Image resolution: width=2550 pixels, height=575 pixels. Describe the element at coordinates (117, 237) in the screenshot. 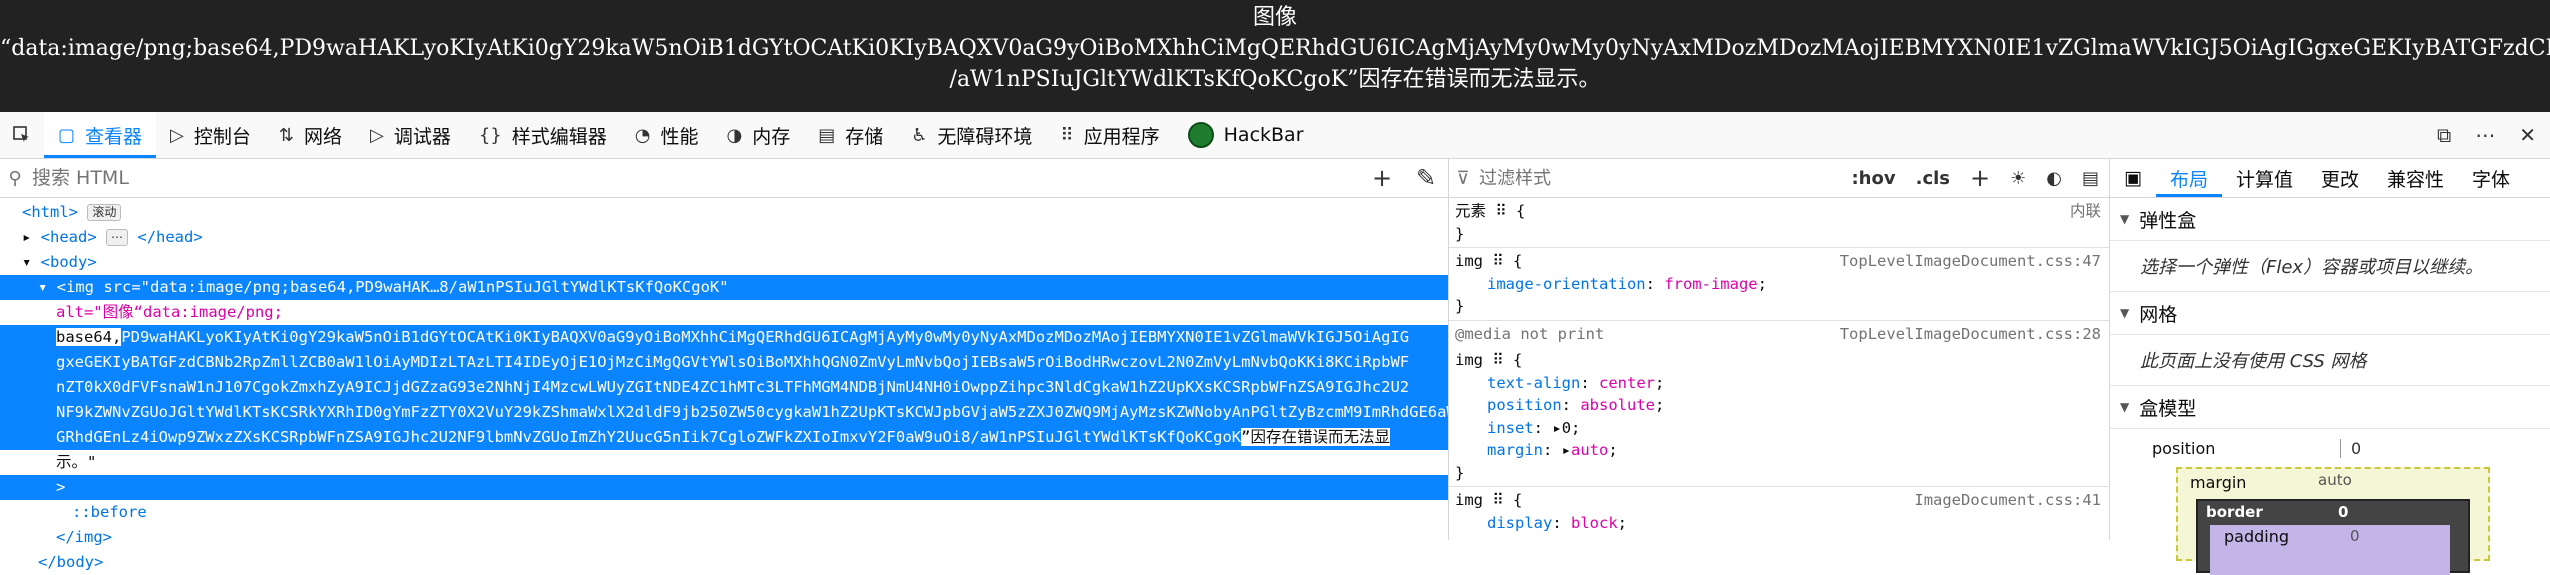

I see `collapsed-badge: ⋯` at that location.